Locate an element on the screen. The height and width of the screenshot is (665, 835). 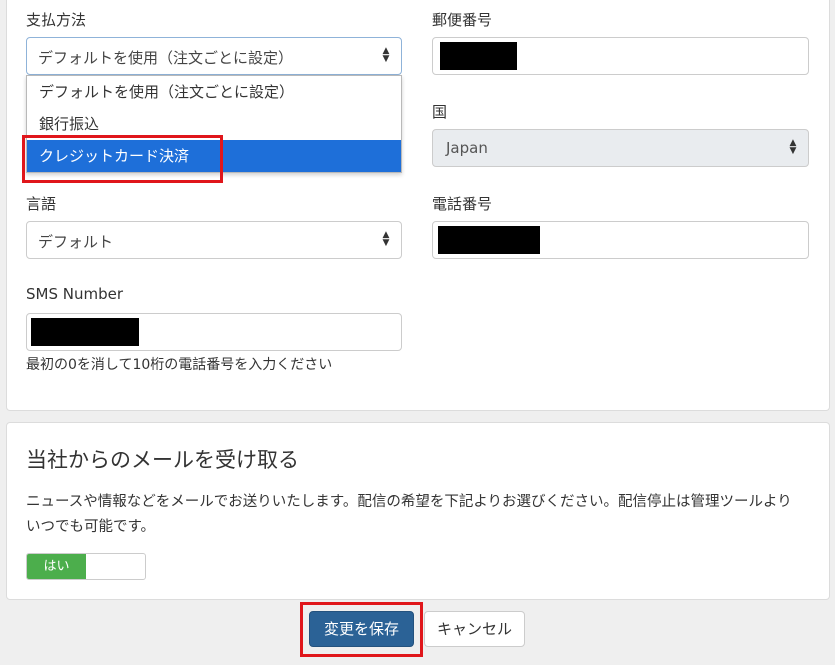
payment-method-label: 支払方法 is located at coordinates (56, 20).